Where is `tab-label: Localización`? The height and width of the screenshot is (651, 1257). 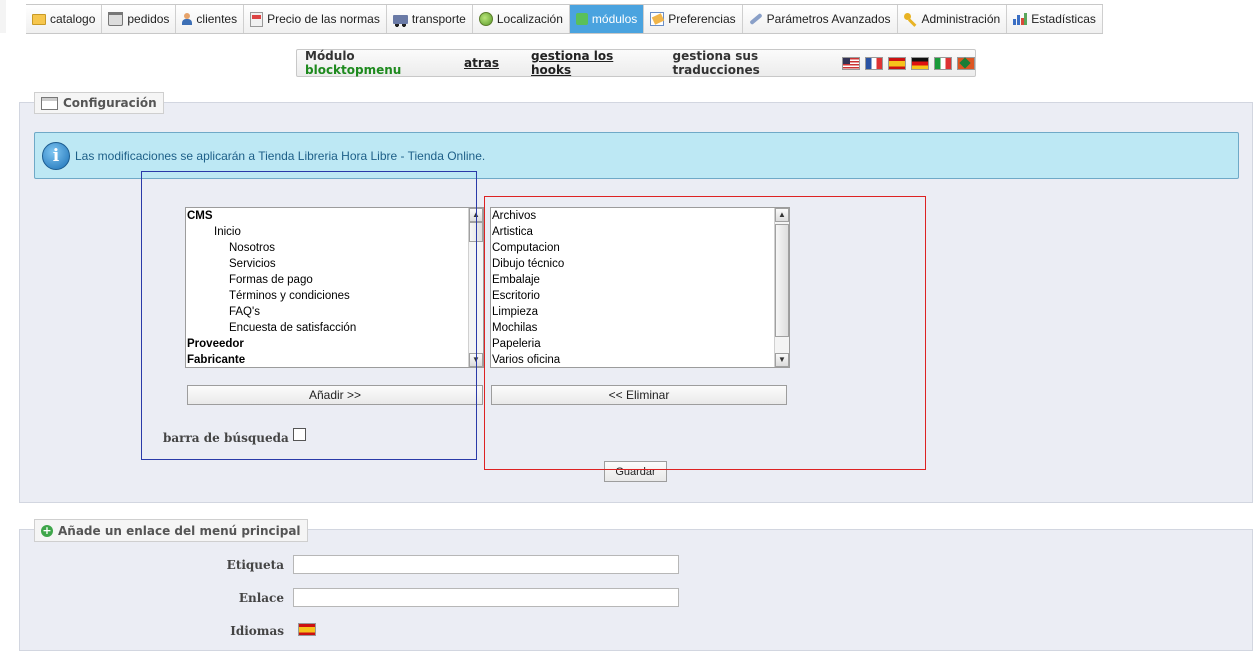
tab-label: Localización is located at coordinates (529, 19).